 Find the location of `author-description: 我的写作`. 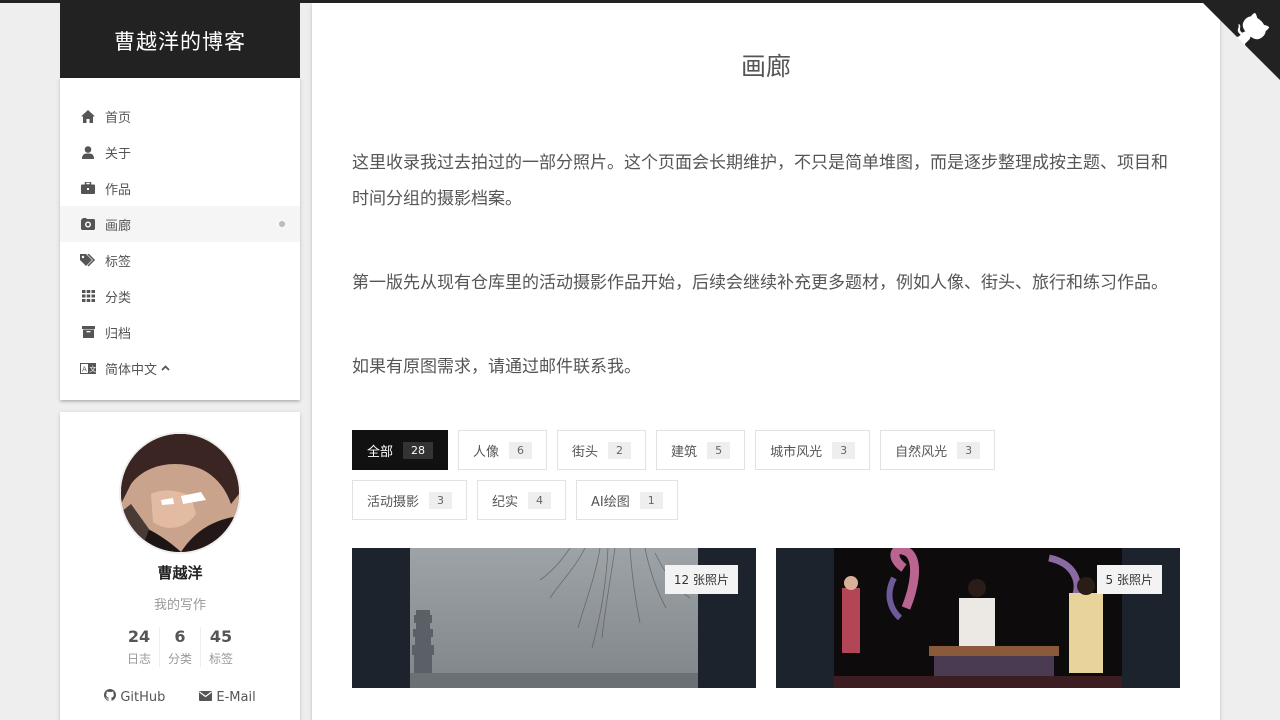

author-description: 我的写作 is located at coordinates (179, 605).